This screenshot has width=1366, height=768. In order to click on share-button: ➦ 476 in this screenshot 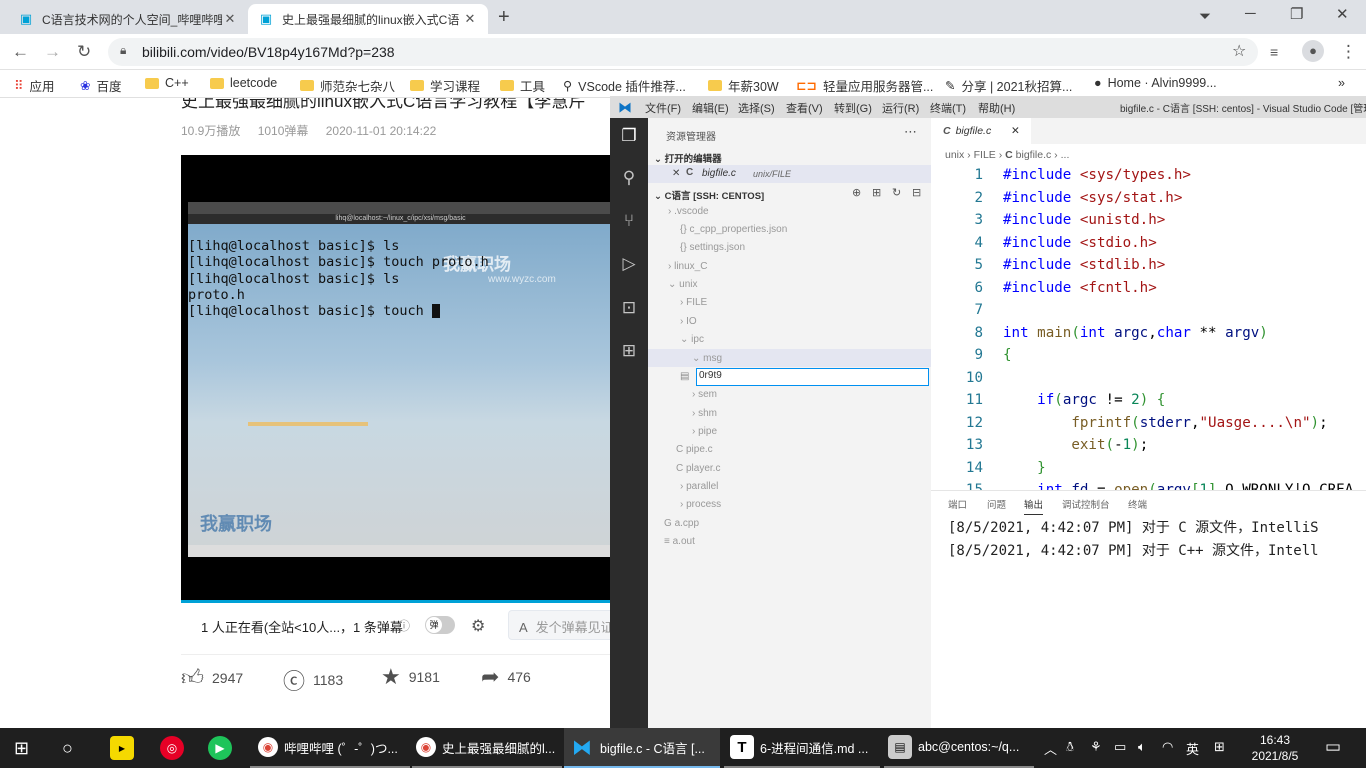, I will do `click(506, 677)`.